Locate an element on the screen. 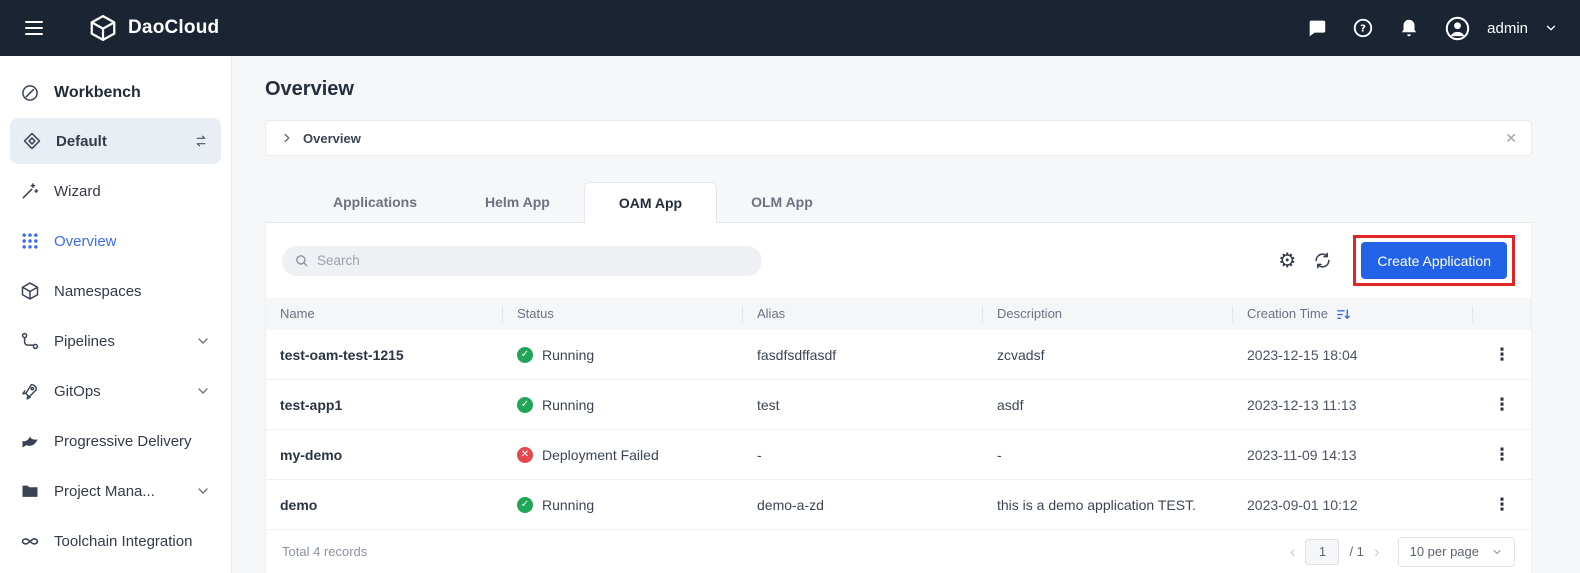 The image size is (1580, 573). workspace-icon is located at coordinates (32, 141).